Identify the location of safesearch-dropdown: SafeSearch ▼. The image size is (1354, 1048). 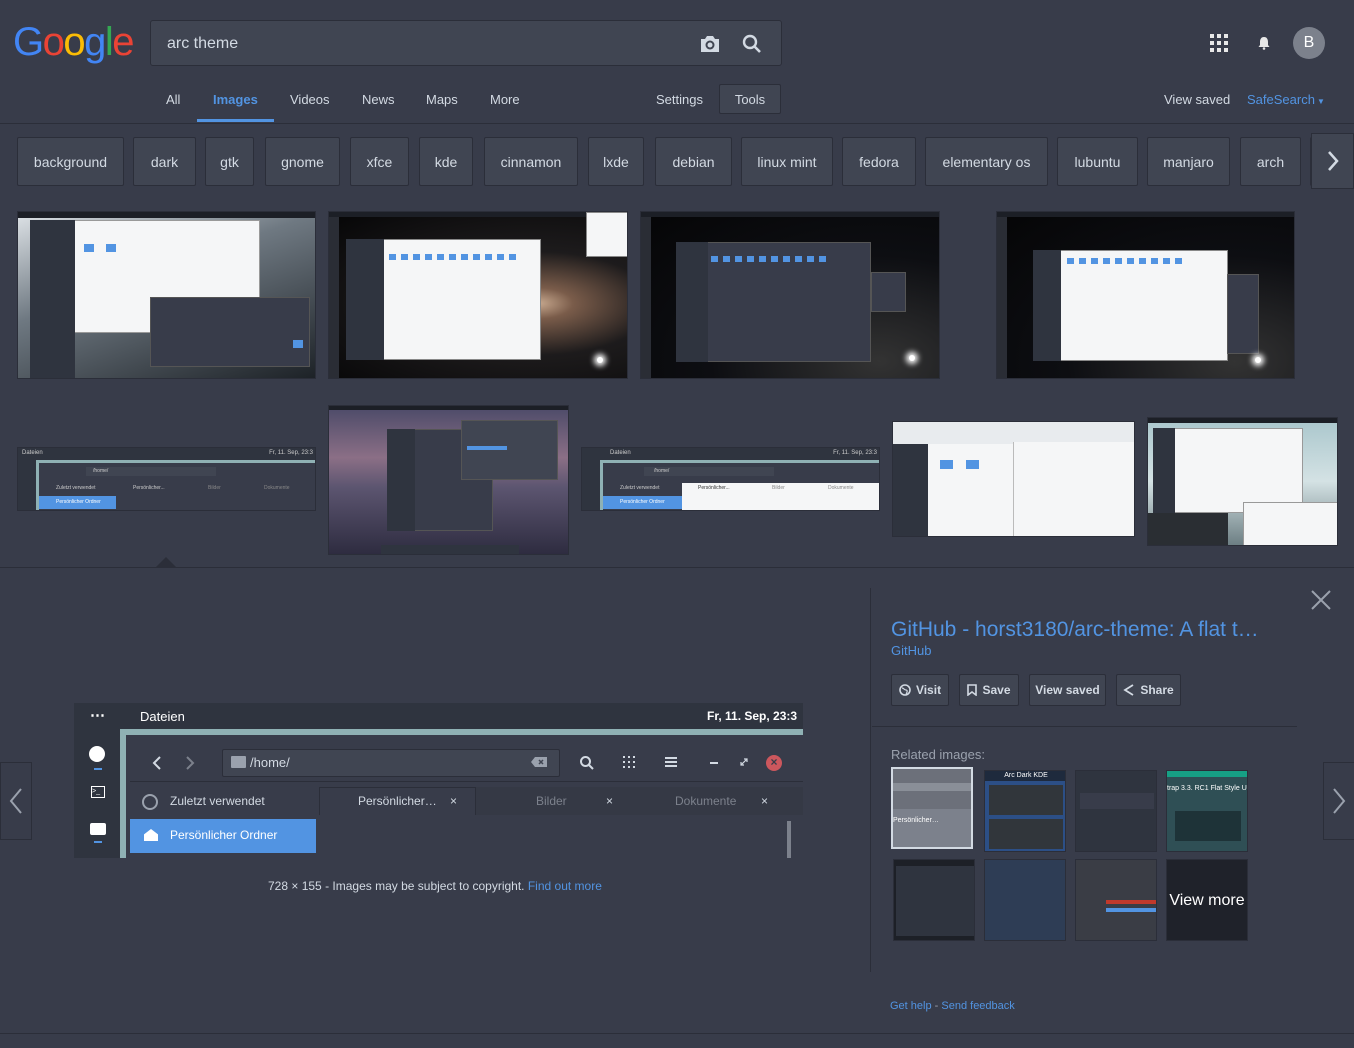
(1286, 99).